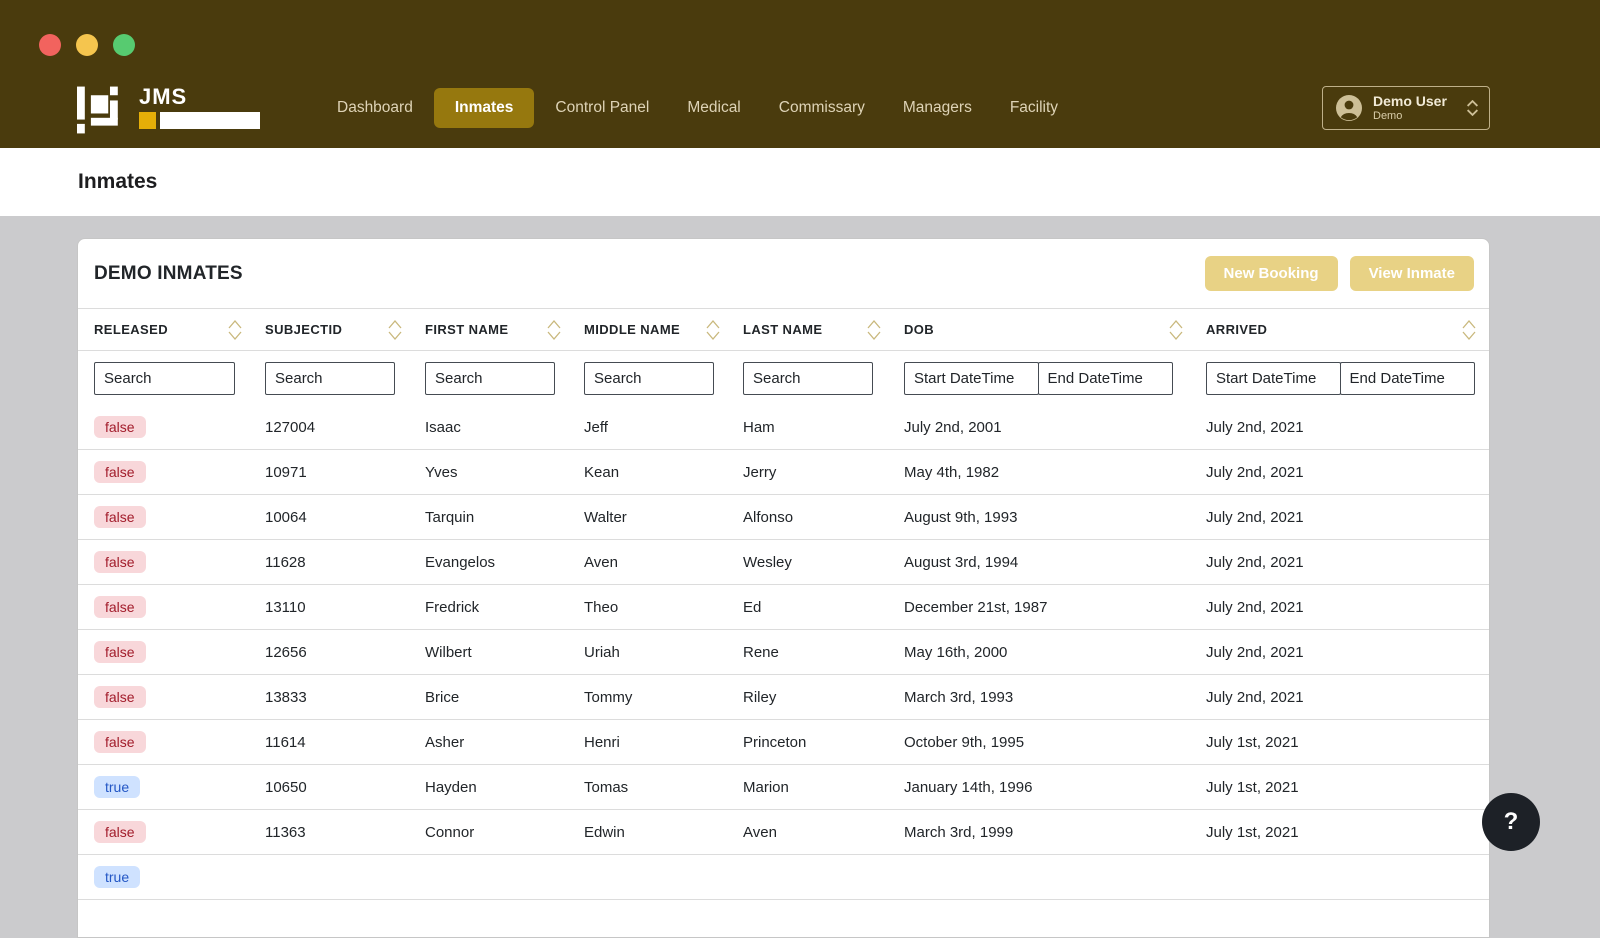 This screenshot has height=938, width=1600. Describe the element at coordinates (602, 652) in the screenshot. I see `middle-cell: Uriah` at that location.